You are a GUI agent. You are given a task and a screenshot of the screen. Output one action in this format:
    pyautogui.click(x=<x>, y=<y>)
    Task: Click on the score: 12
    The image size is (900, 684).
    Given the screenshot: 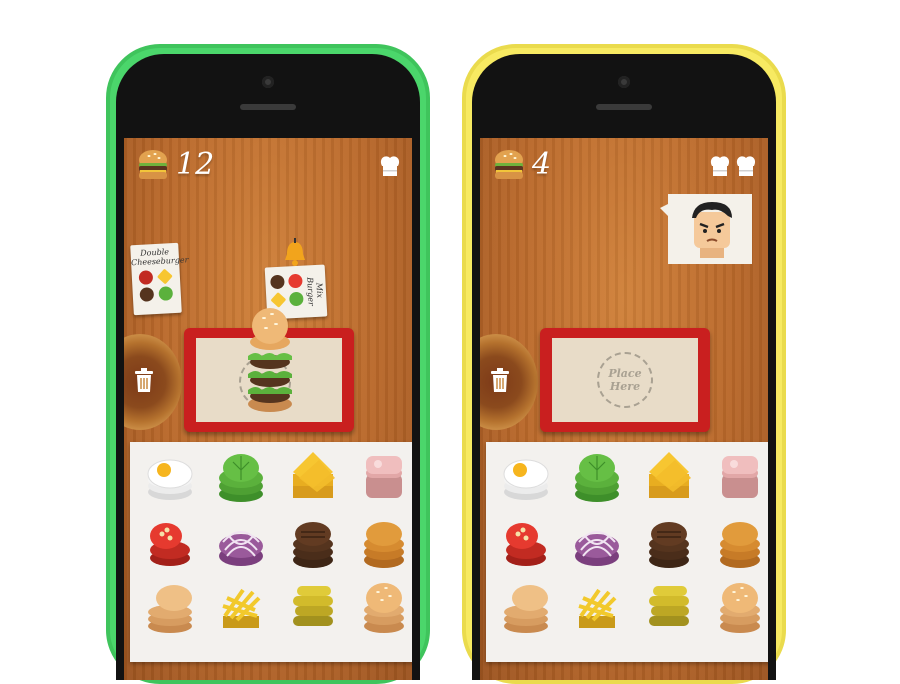 What is the action you would take?
    pyautogui.click(x=195, y=164)
    